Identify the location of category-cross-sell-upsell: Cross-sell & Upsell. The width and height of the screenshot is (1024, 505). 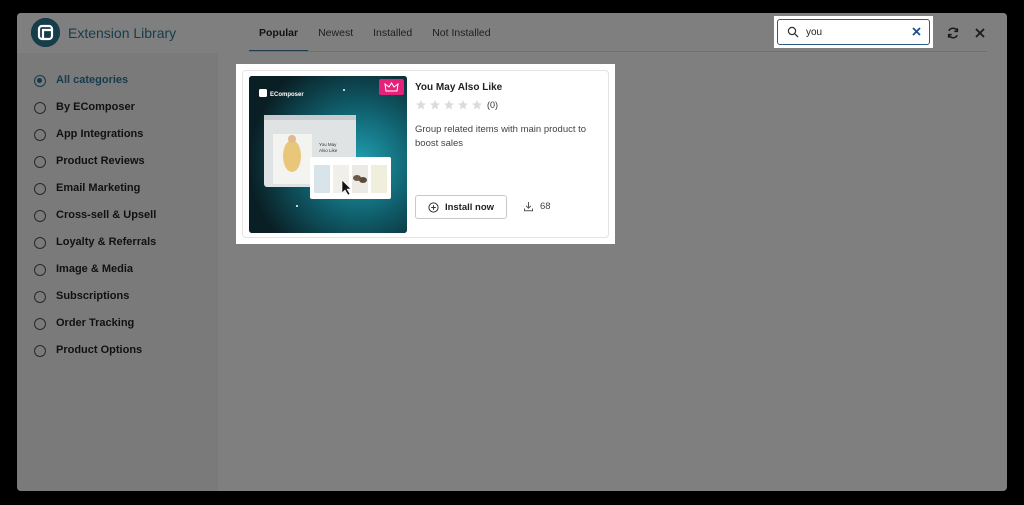
(117, 220).